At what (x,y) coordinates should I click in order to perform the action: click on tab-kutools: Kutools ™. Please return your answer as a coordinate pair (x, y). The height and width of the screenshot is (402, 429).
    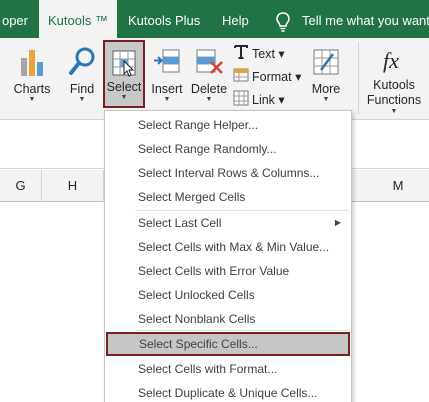
    Looking at the image, I should click on (78, 19).